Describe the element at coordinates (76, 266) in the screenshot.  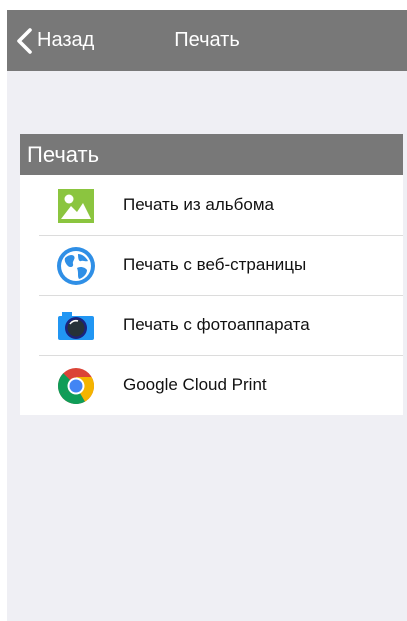
I see `globe-icon` at that location.